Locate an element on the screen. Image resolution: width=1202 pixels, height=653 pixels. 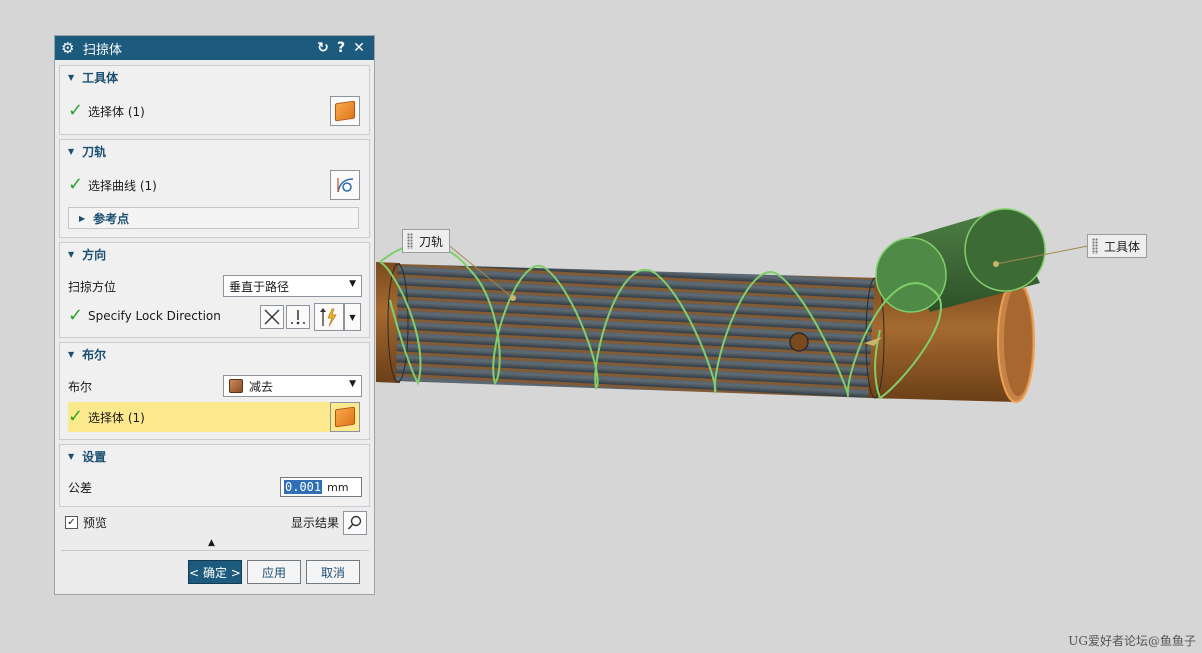
divider is located at coordinates (215, 550).